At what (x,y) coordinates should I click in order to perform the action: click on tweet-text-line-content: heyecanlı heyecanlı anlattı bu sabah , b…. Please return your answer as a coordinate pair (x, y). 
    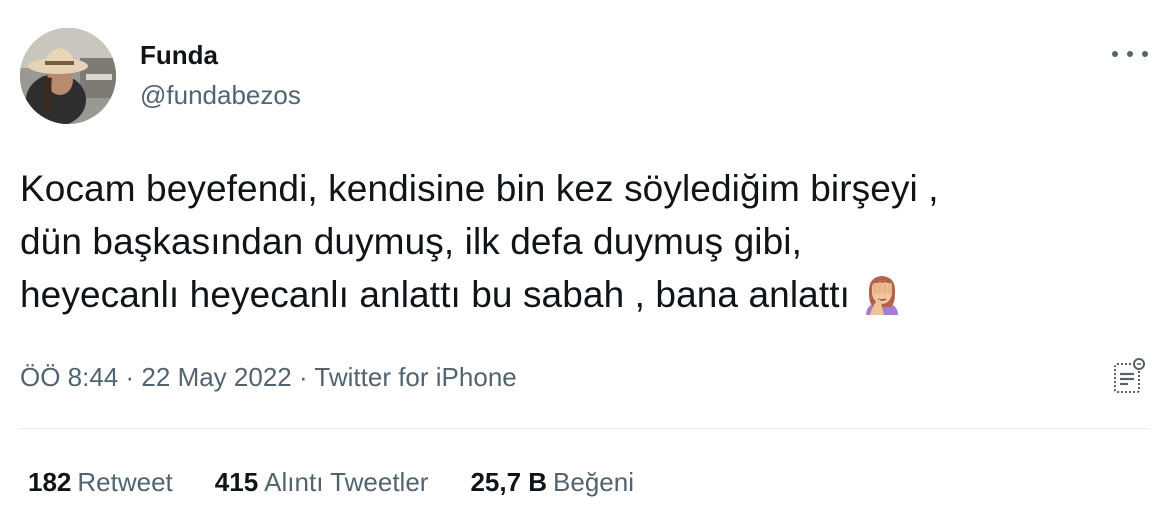
    Looking at the image, I should click on (435, 294).